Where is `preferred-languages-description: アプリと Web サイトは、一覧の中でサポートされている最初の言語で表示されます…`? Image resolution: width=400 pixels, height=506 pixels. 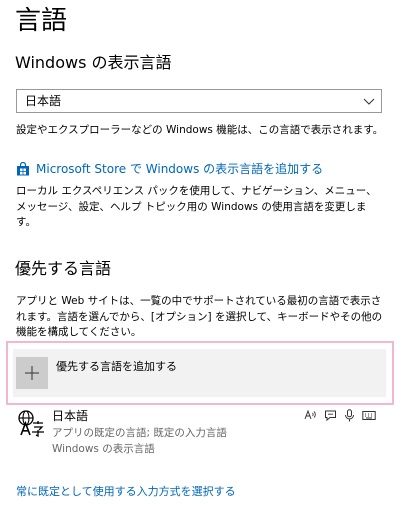
preferred-languages-description: アプリと Web サイトは、一覧の中でサポートされている最初の言語で表示されます… is located at coordinates (199, 316).